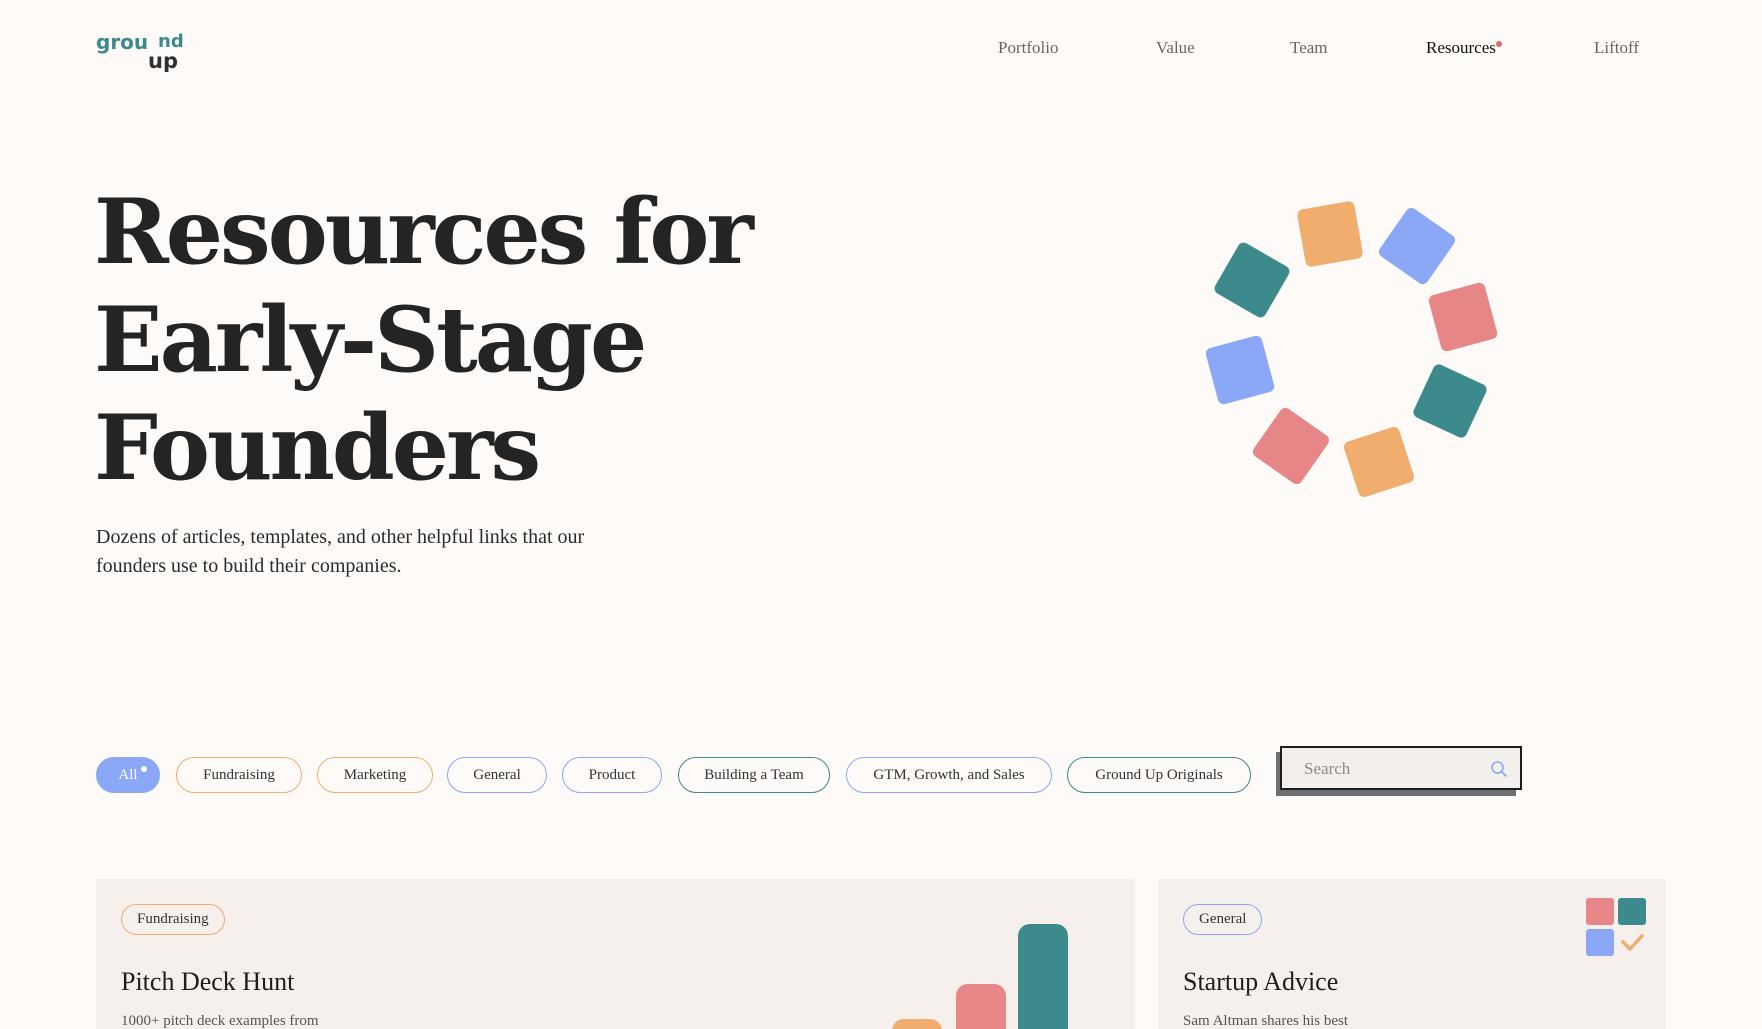 The width and height of the screenshot is (1762, 1029). Describe the element at coordinates (754, 775) in the screenshot. I see `filter-building-a-team: Building a Team` at that location.